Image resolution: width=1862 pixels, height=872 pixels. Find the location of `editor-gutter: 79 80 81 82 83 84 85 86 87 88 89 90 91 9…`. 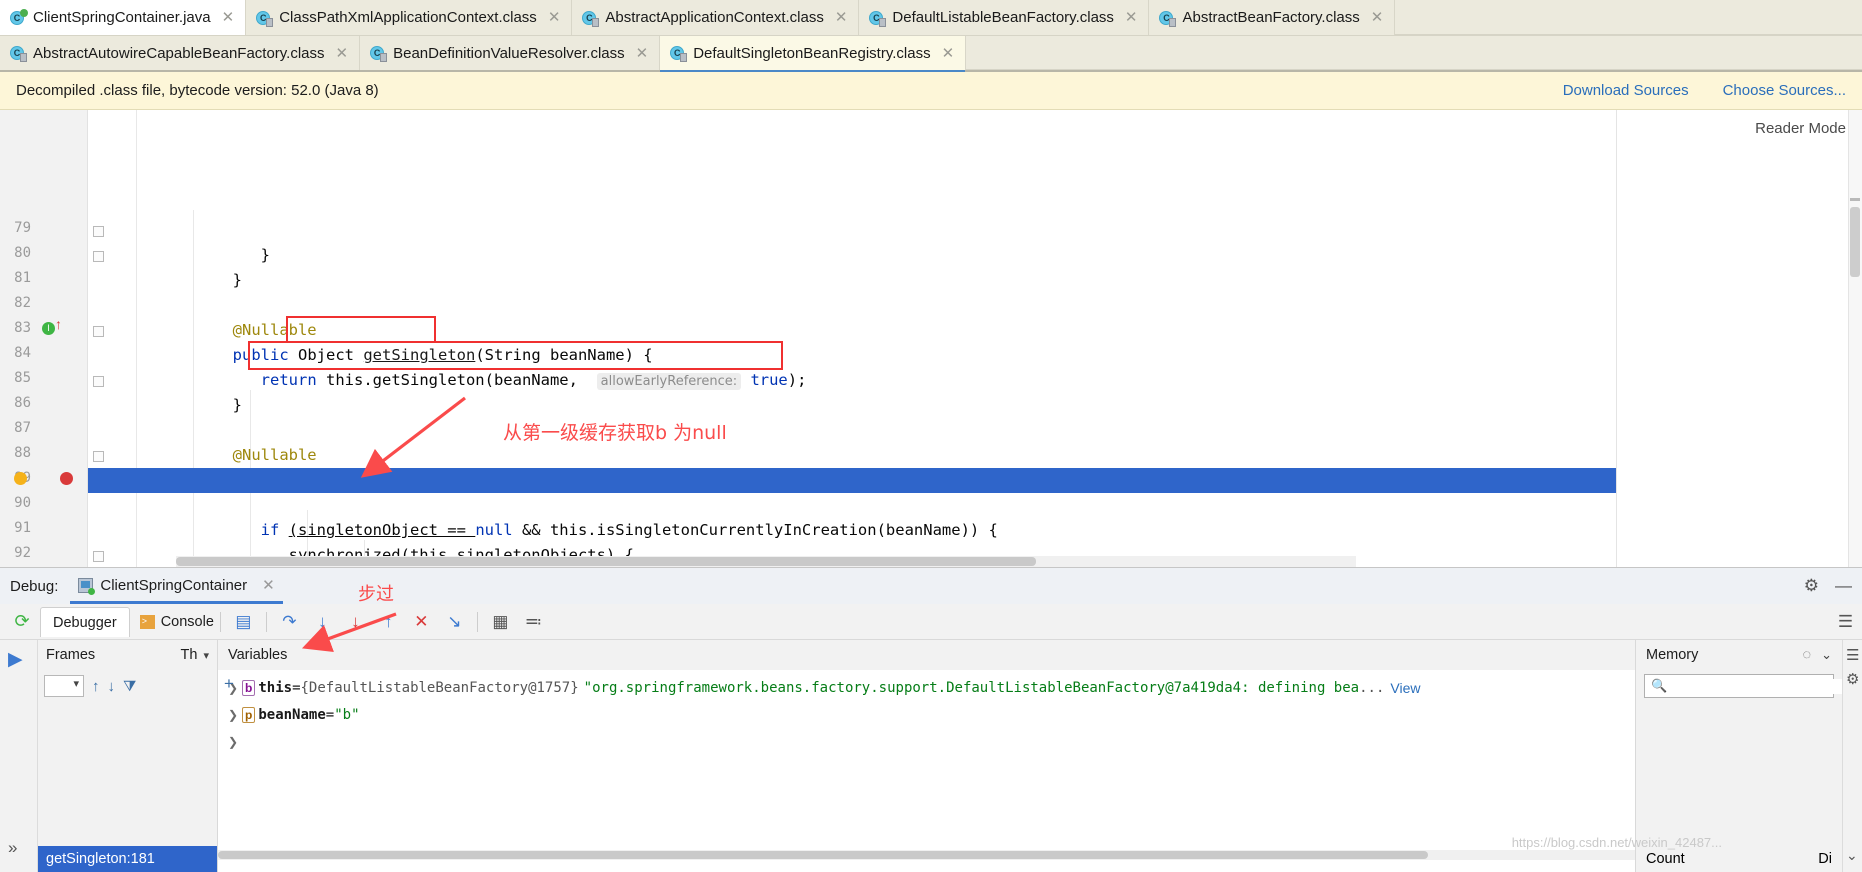

editor-gutter: 79 80 81 82 83 84 85 86 87 88 89 90 91 9… is located at coordinates (44, 385).